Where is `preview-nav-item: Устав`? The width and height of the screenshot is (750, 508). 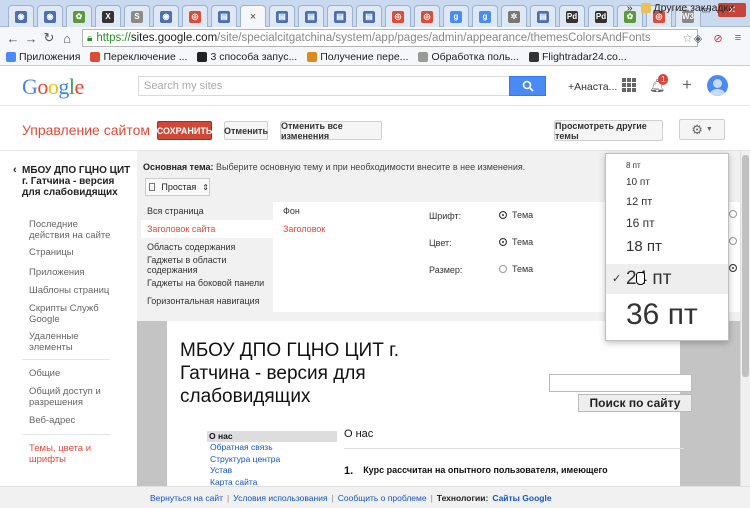
preview-nav-item: Устав is located at coordinates (272, 471).